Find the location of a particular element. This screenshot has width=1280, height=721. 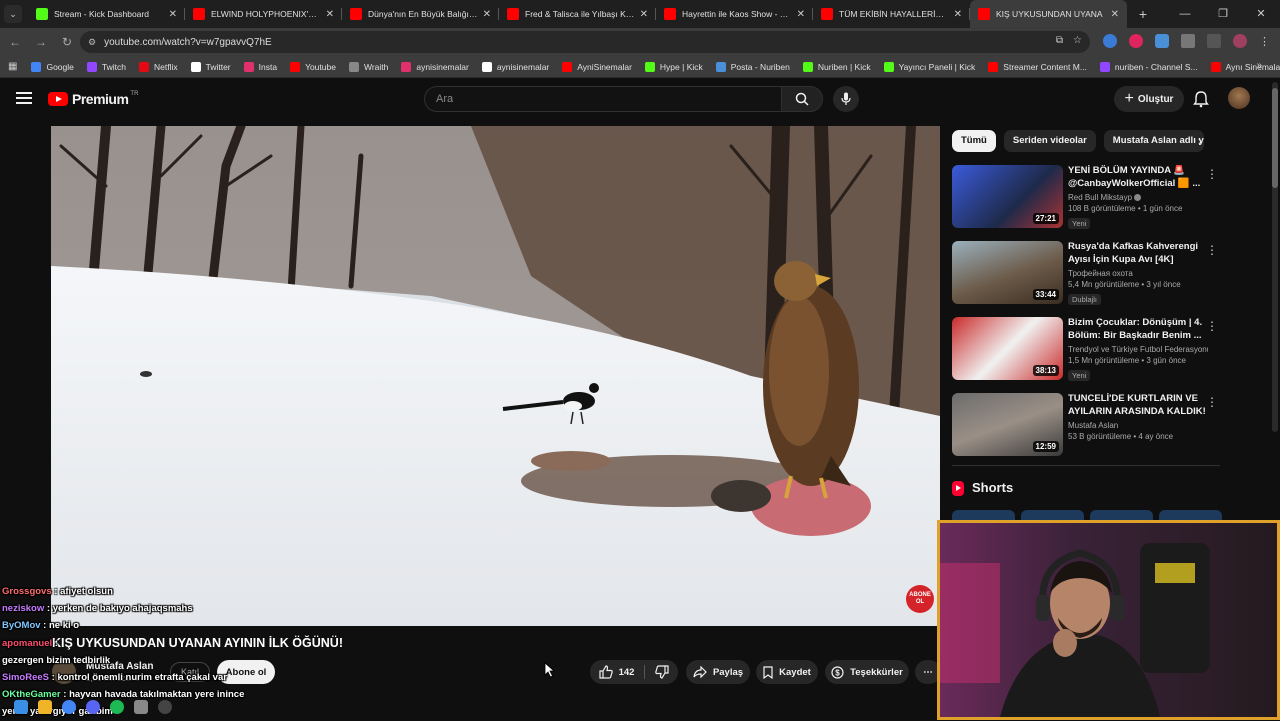

obs-icon is located at coordinates (165, 707).